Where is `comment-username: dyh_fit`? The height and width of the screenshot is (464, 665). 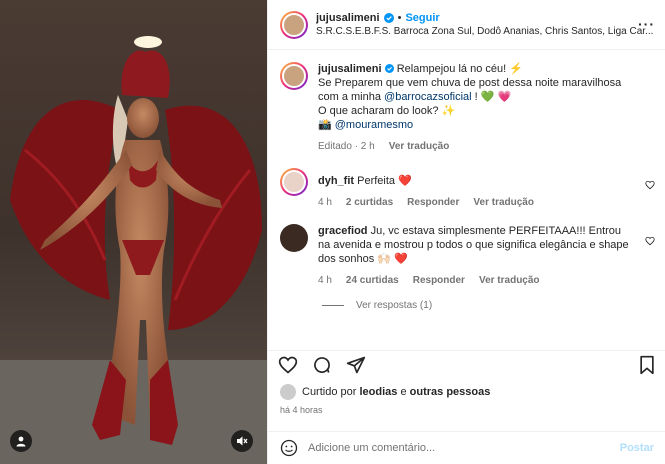
comment-username: dyh_fit is located at coordinates (336, 181).